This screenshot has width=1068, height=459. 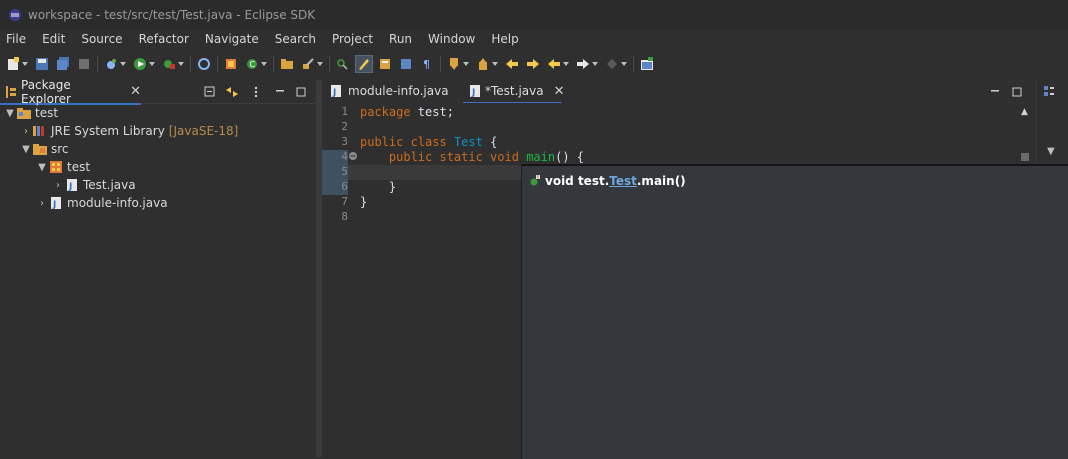 What do you see at coordinates (204, 64) in the screenshot?
I see `coverage-icon` at bounding box center [204, 64].